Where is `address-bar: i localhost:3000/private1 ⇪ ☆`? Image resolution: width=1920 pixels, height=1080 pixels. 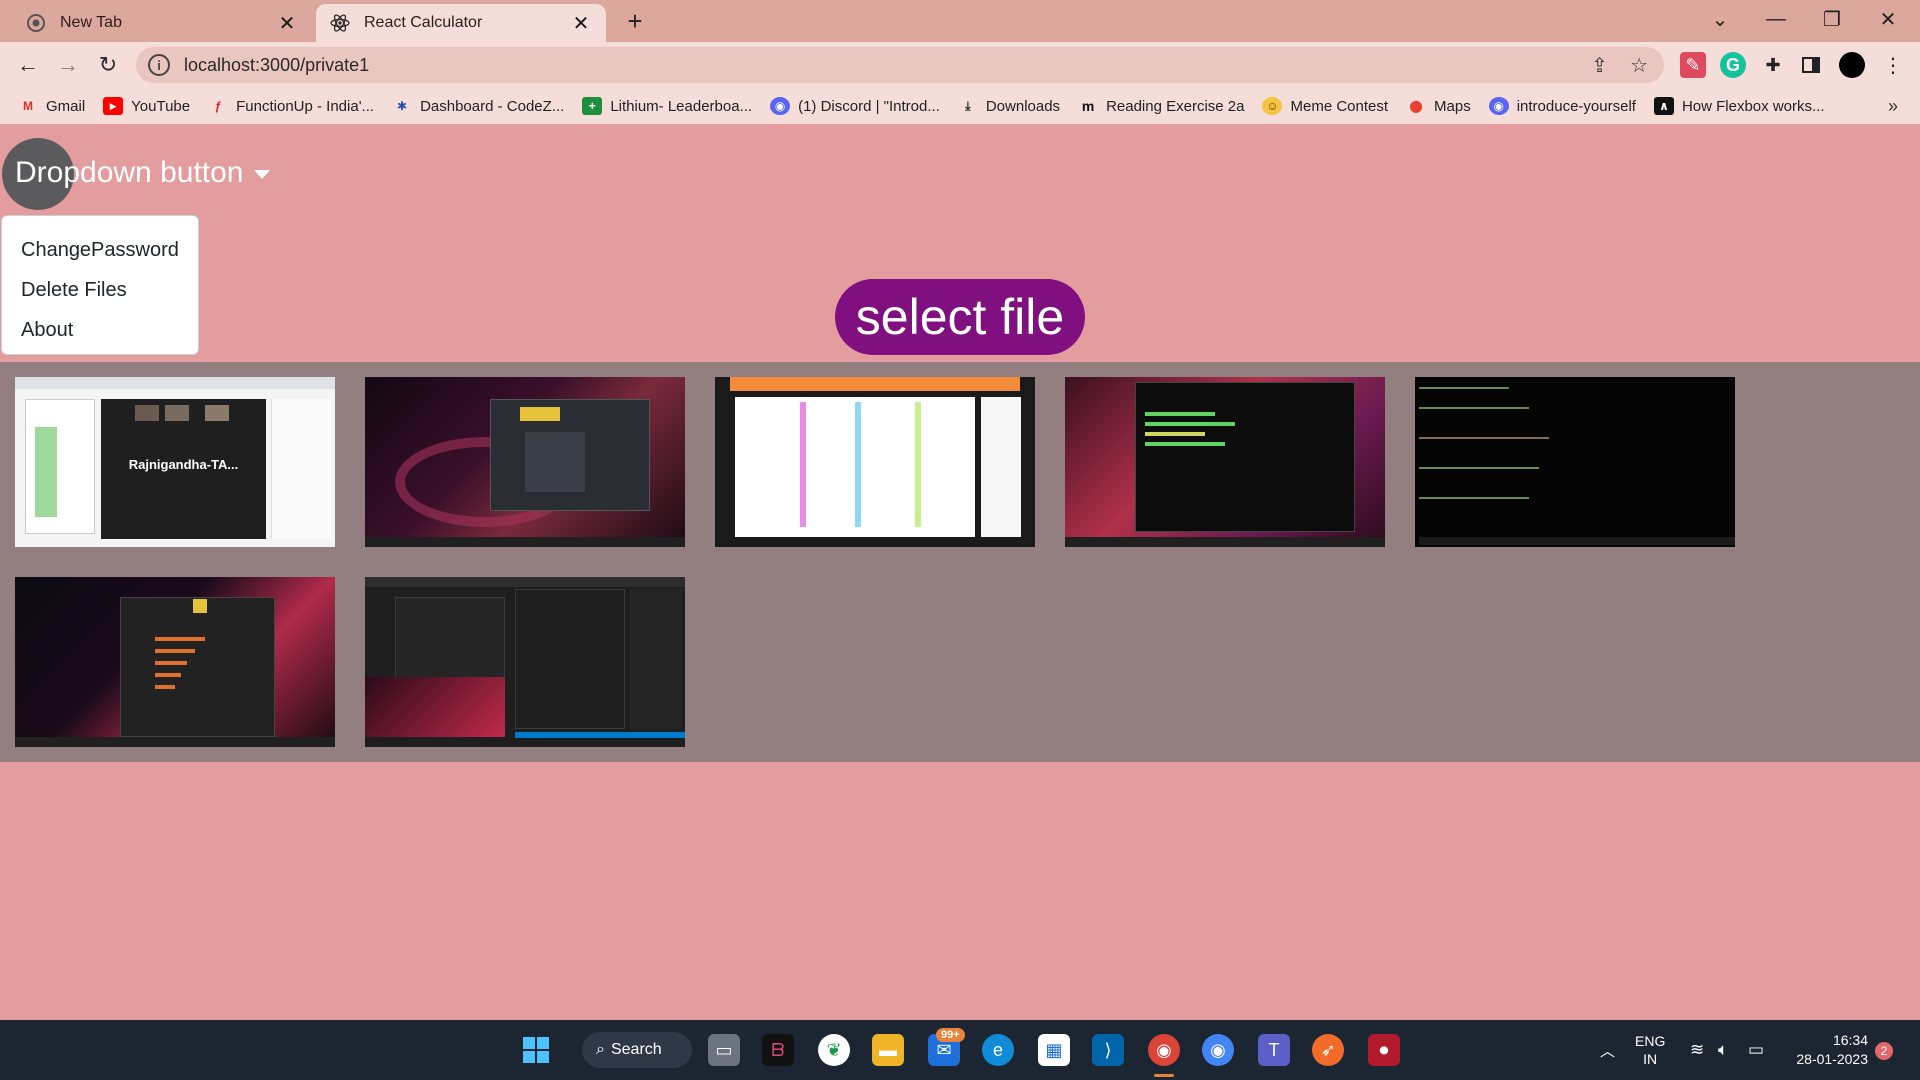 address-bar: i localhost:3000/private1 ⇪ ☆ is located at coordinates (900, 65).